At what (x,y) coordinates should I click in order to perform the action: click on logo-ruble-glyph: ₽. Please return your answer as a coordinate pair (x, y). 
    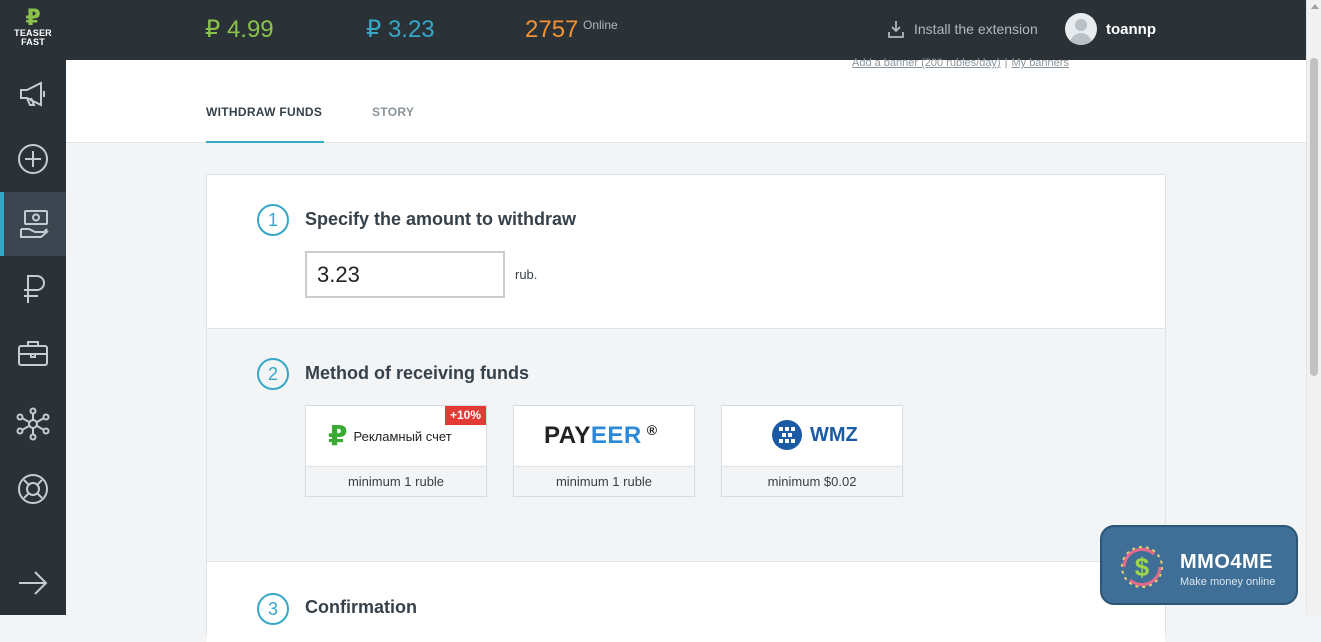
    Looking at the image, I should click on (33, 17).